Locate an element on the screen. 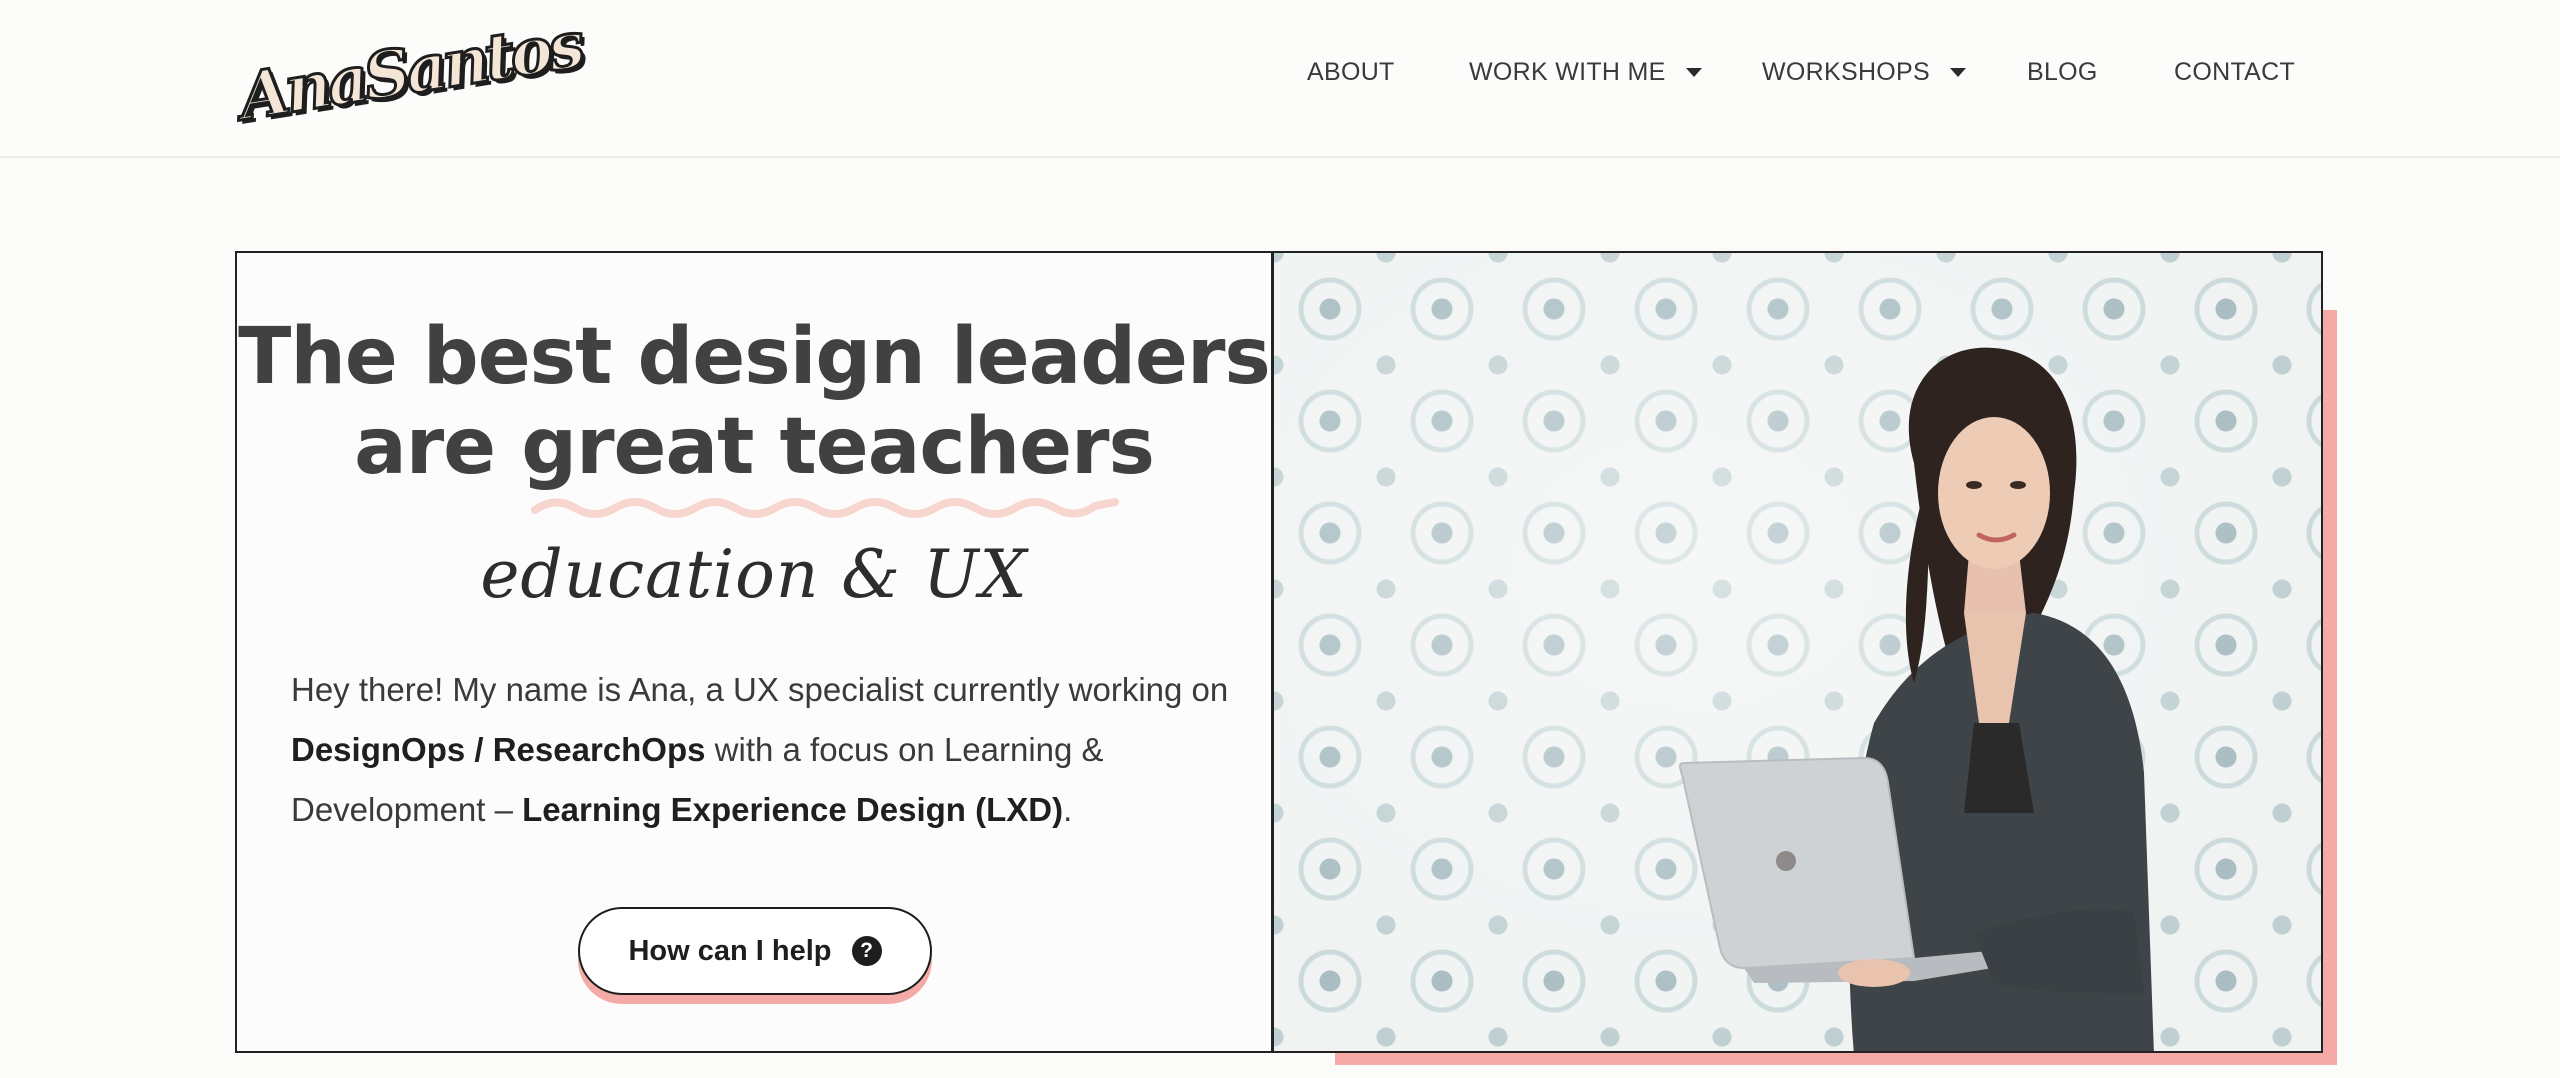 This screenshot has height=1078, width=2560. intro-bold-designops: DesignOps / ResearchOps is located at coordinates (498, 749).